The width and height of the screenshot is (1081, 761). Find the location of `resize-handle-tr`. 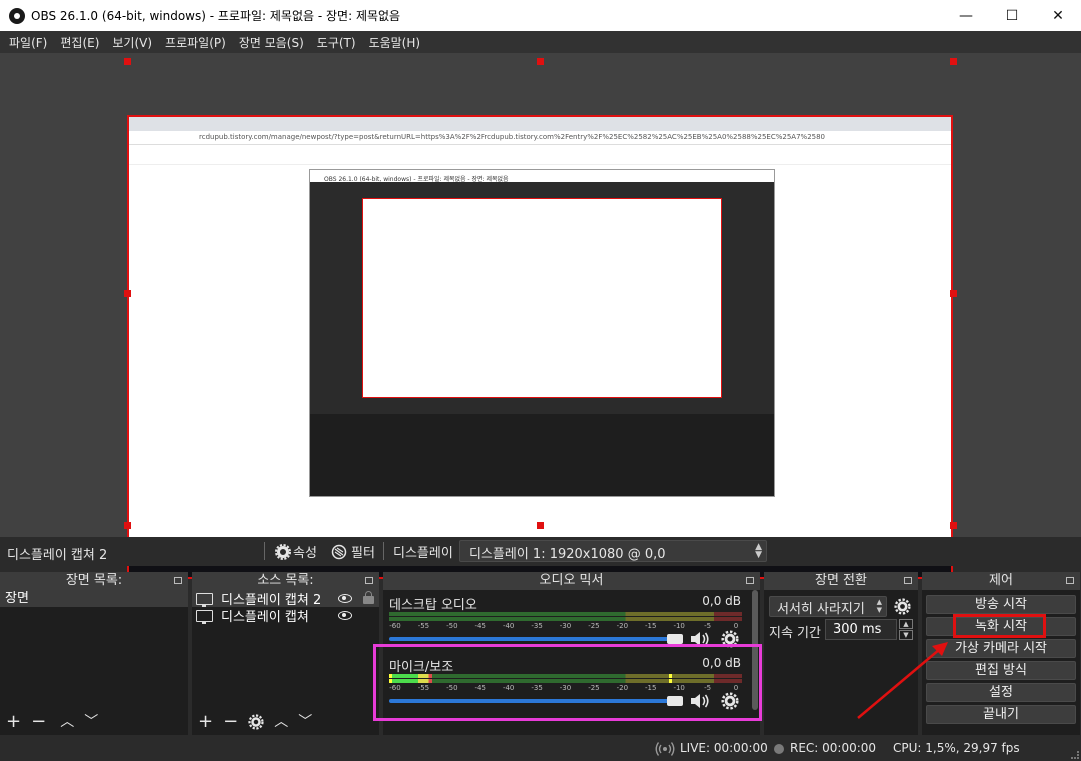

resize-handle-tr is located at coordinates (953, 61).